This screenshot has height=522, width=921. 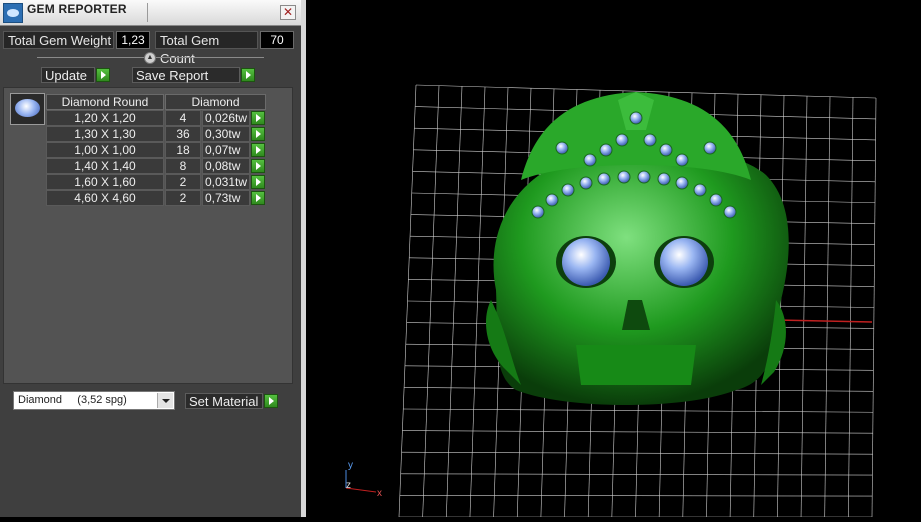 I want to click on gem-weight-cell: 0,30tw, so click(x=226, y=134).